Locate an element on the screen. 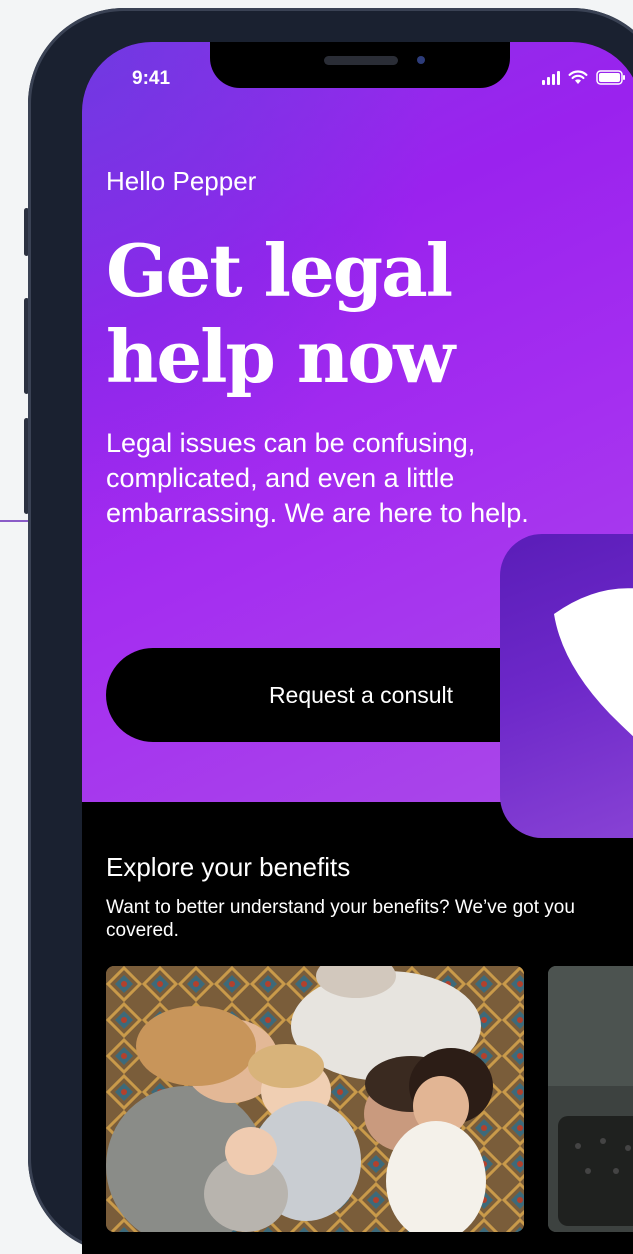 The height and width of the screenshot is (1254, 633). signal-icon is located at coordinates (551, 77).